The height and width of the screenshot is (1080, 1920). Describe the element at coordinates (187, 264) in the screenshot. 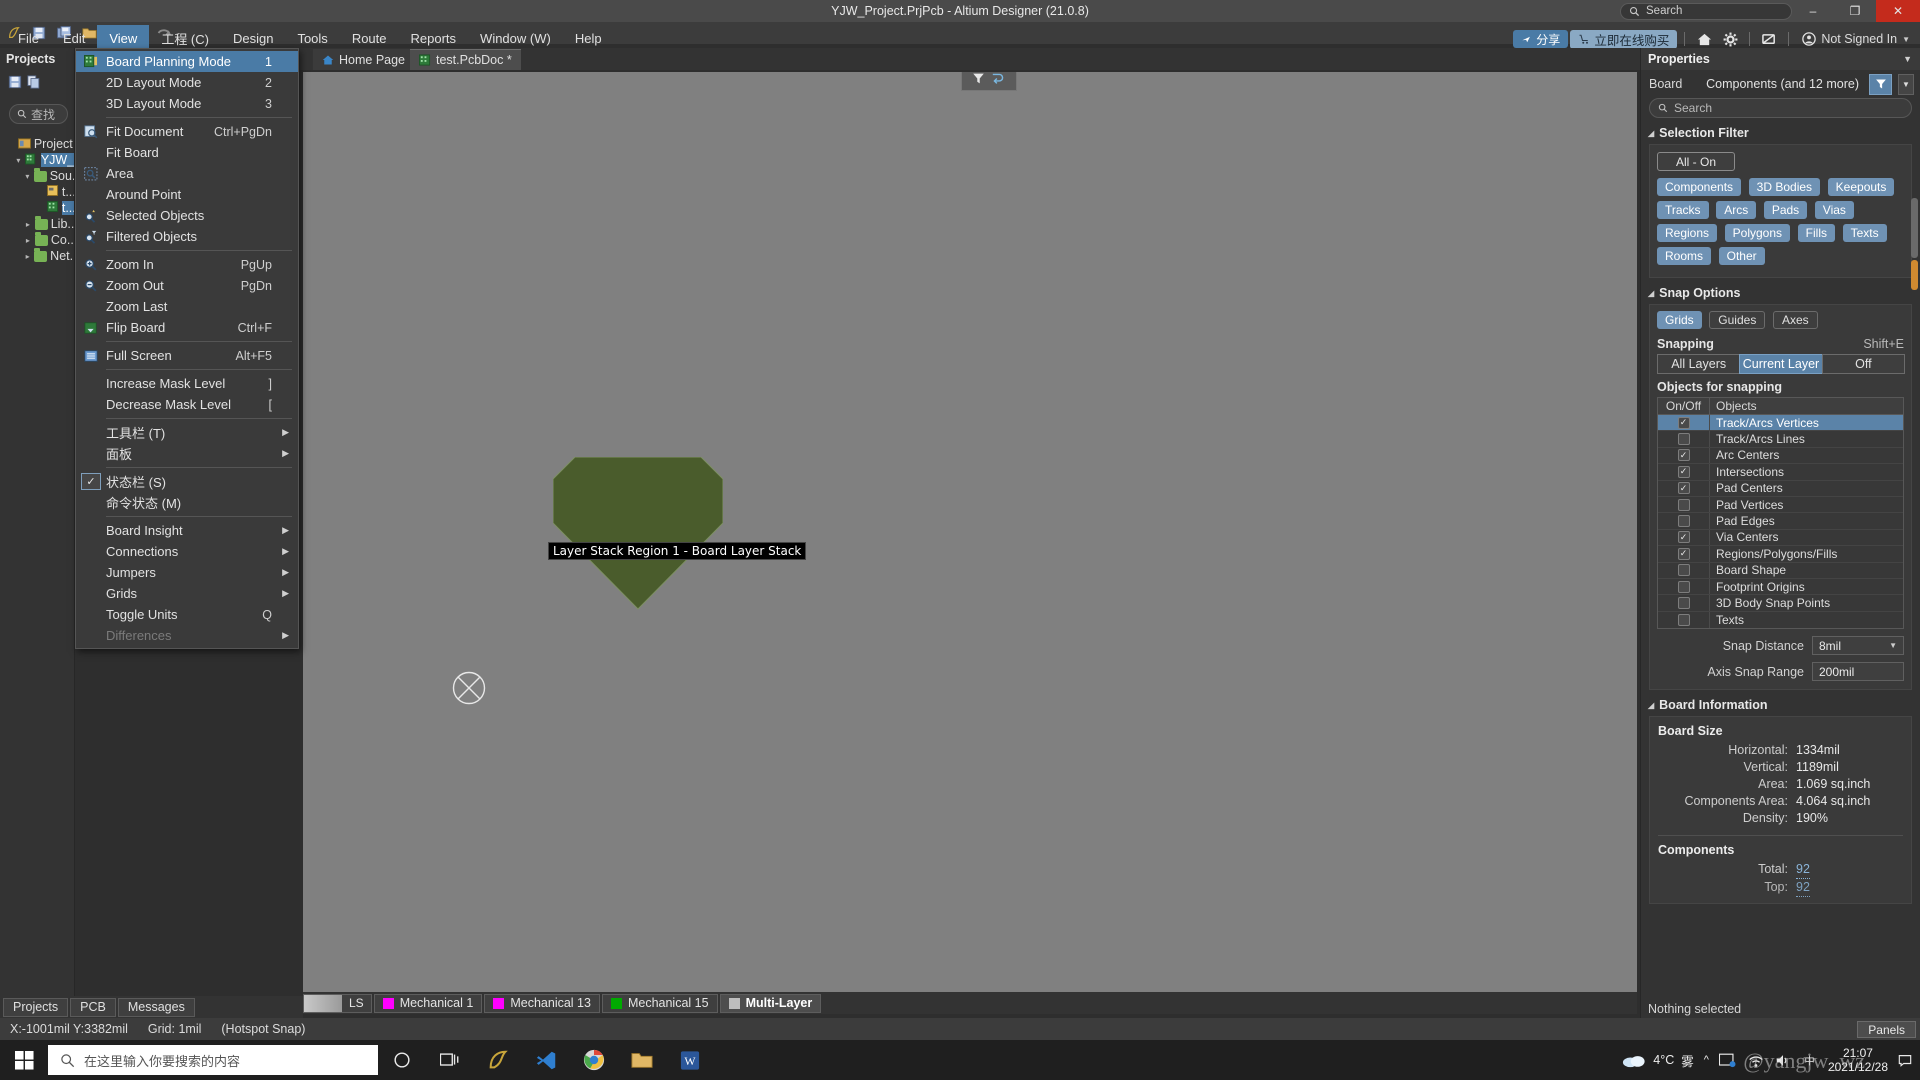

I see `menu-item-zoom-in: Zoom In PgUp` at that location.